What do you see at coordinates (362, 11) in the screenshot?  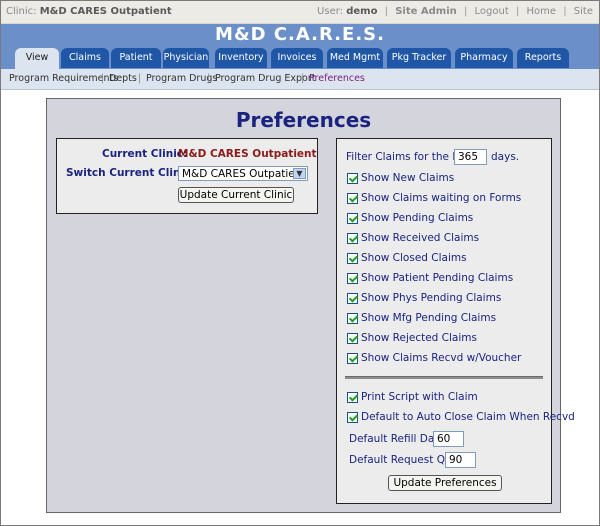 I see `user-name: demo` at bounding box center [362, 11].